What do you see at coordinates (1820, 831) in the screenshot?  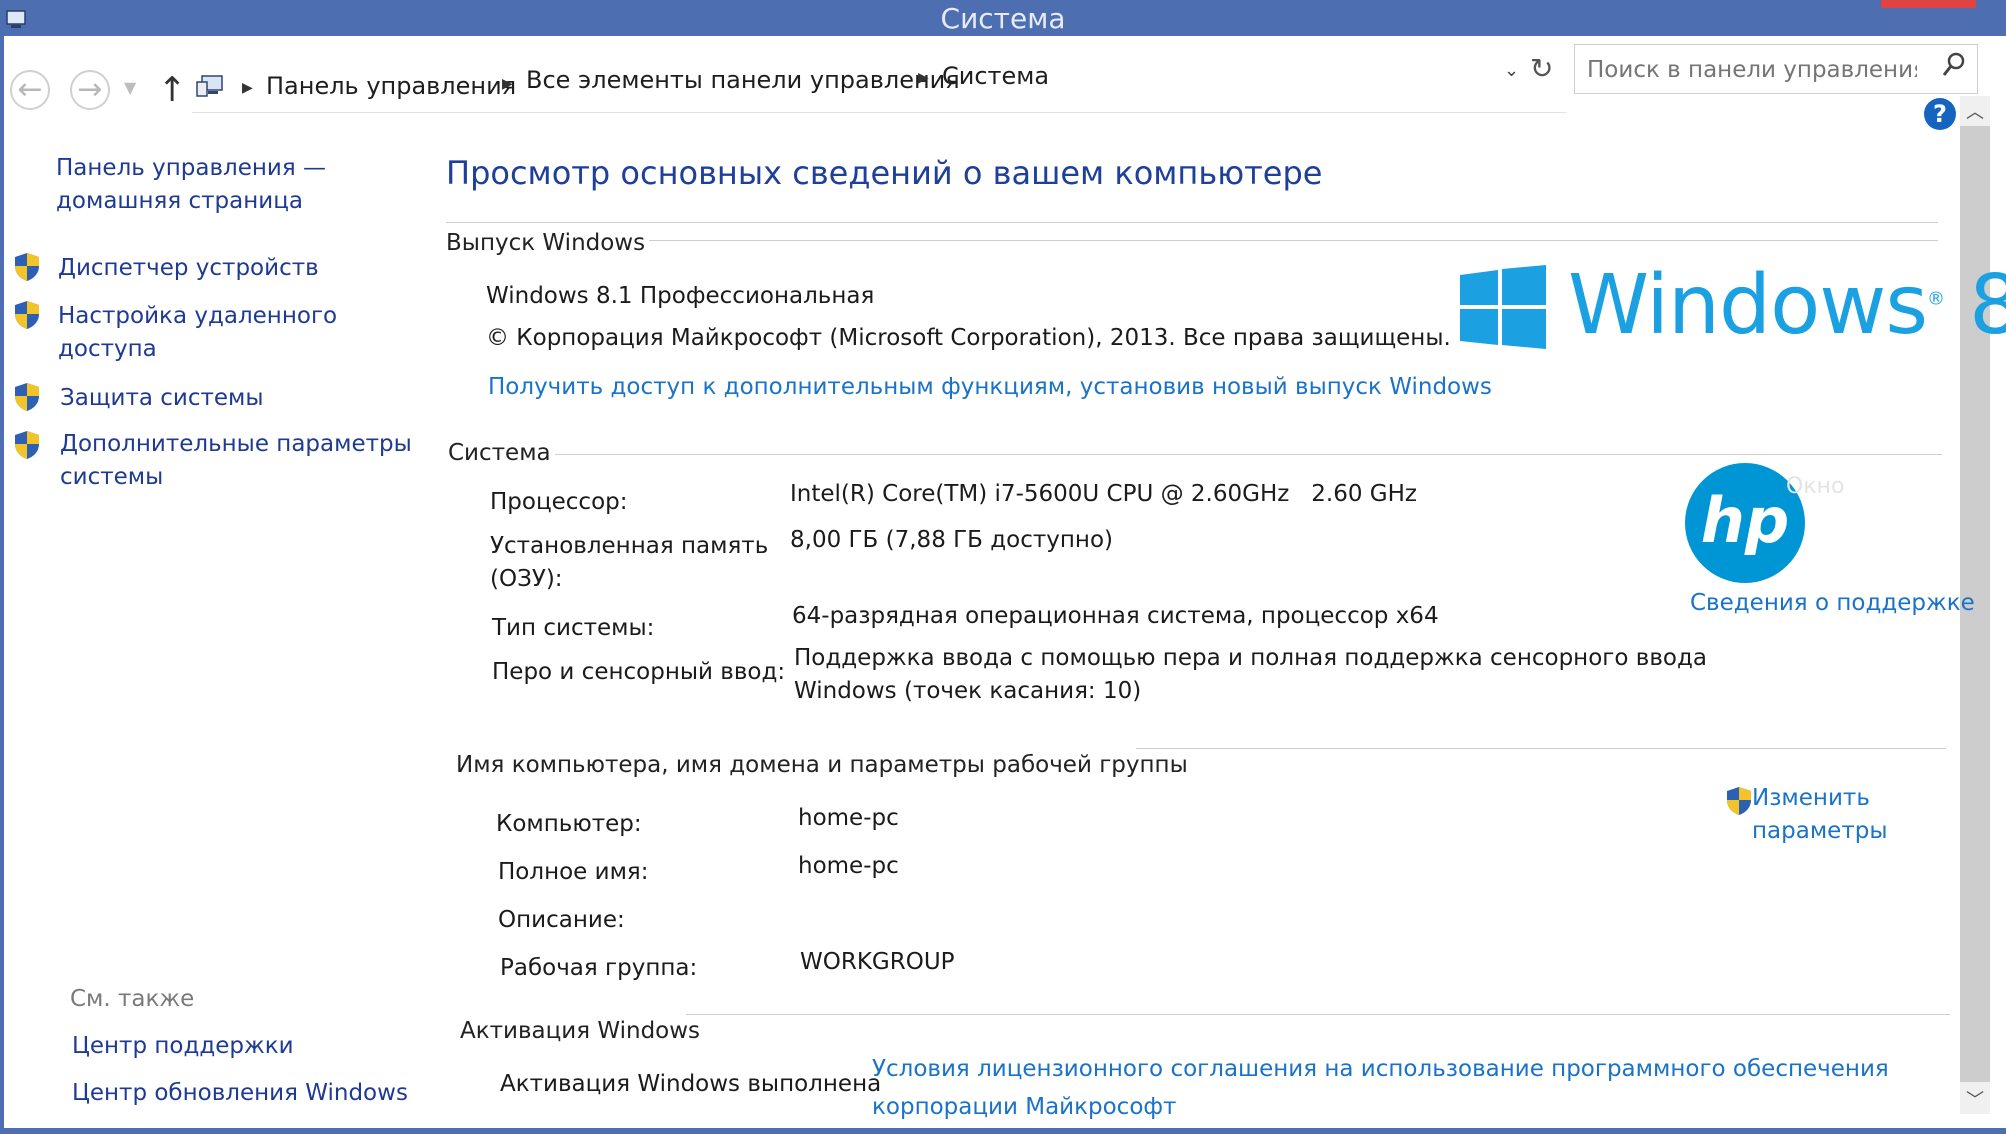 I see `change-settings-line2: параметры` at bounding box center [1820, 831].